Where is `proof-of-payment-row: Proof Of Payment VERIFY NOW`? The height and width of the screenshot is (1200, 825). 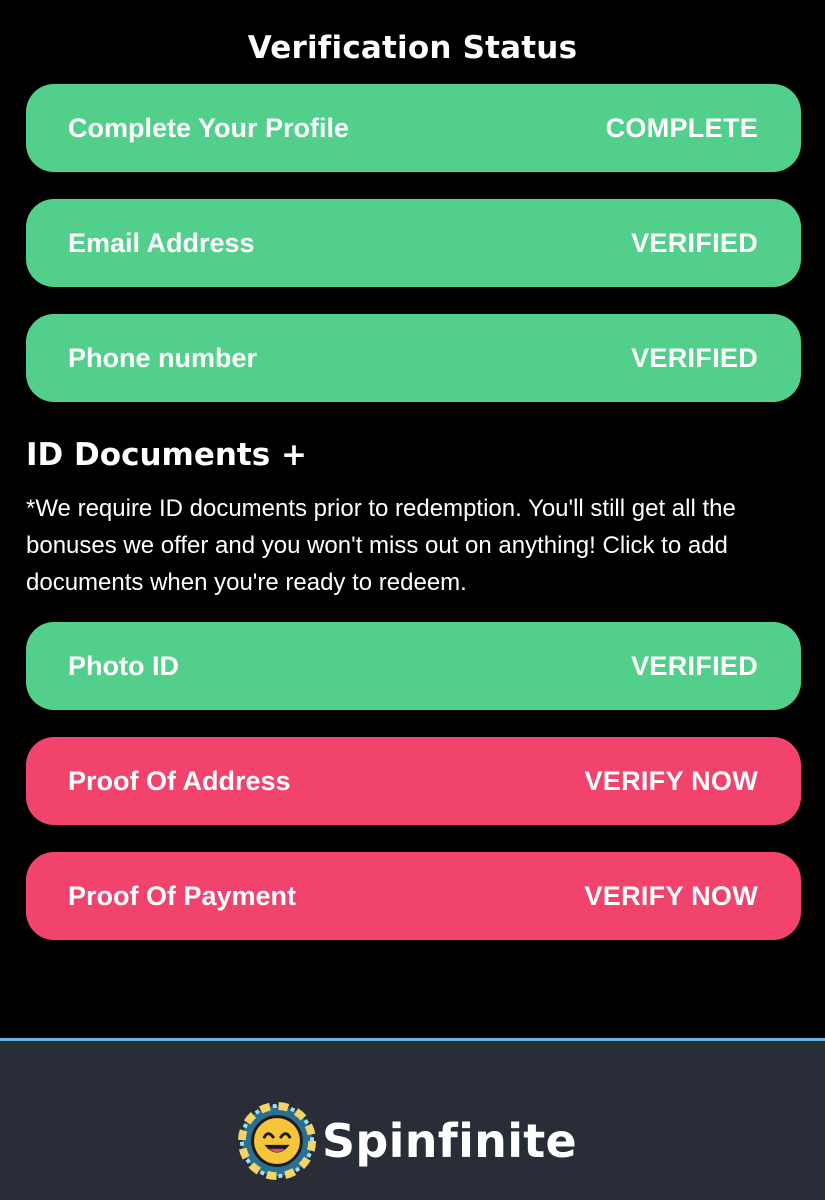 proof-of-payment-row: Proof Of Payment VERIFY NOW is located at coordinates (413, 896).